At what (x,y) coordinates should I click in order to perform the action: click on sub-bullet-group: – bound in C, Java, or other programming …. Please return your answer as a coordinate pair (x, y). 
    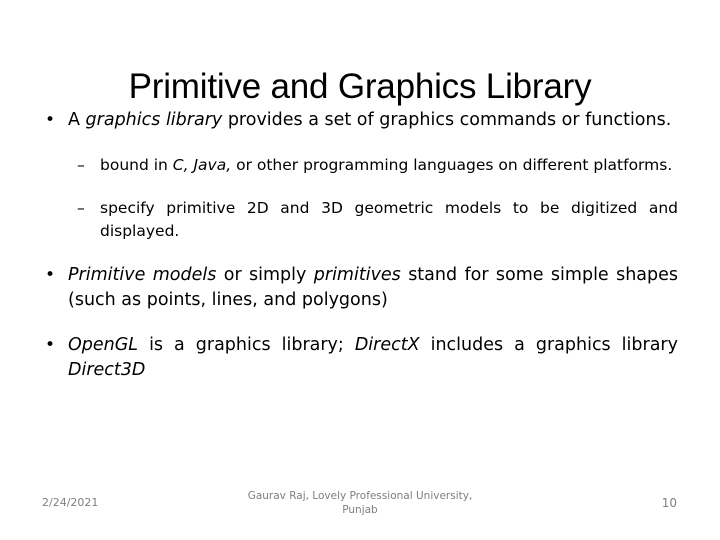
    Looking at the image, I should click on (358, 198).